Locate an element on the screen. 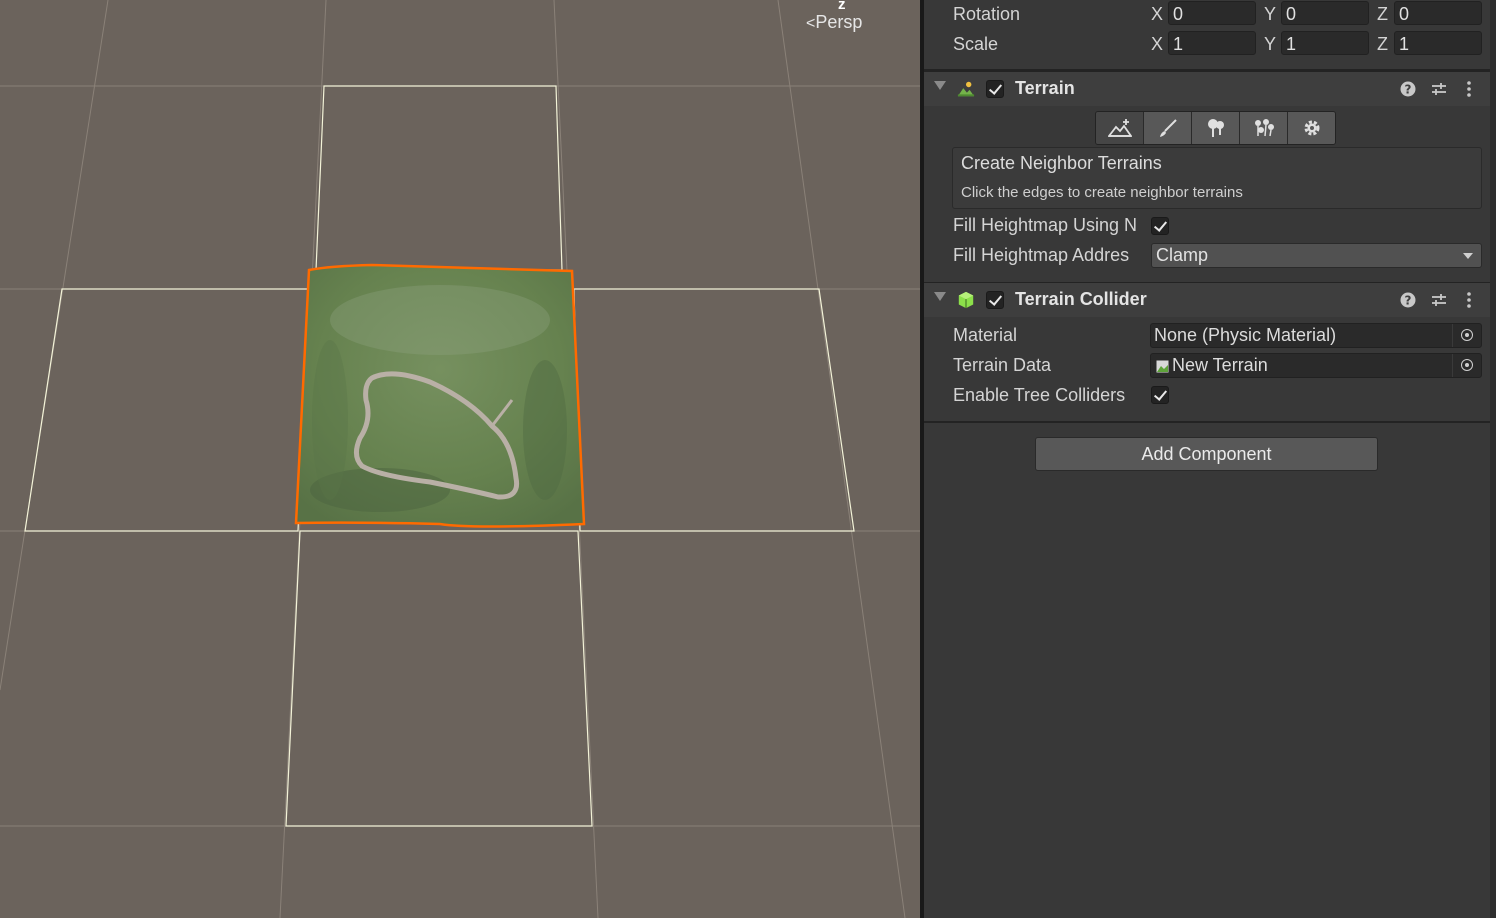  material-label: Material is located at coordinates (985, 335).